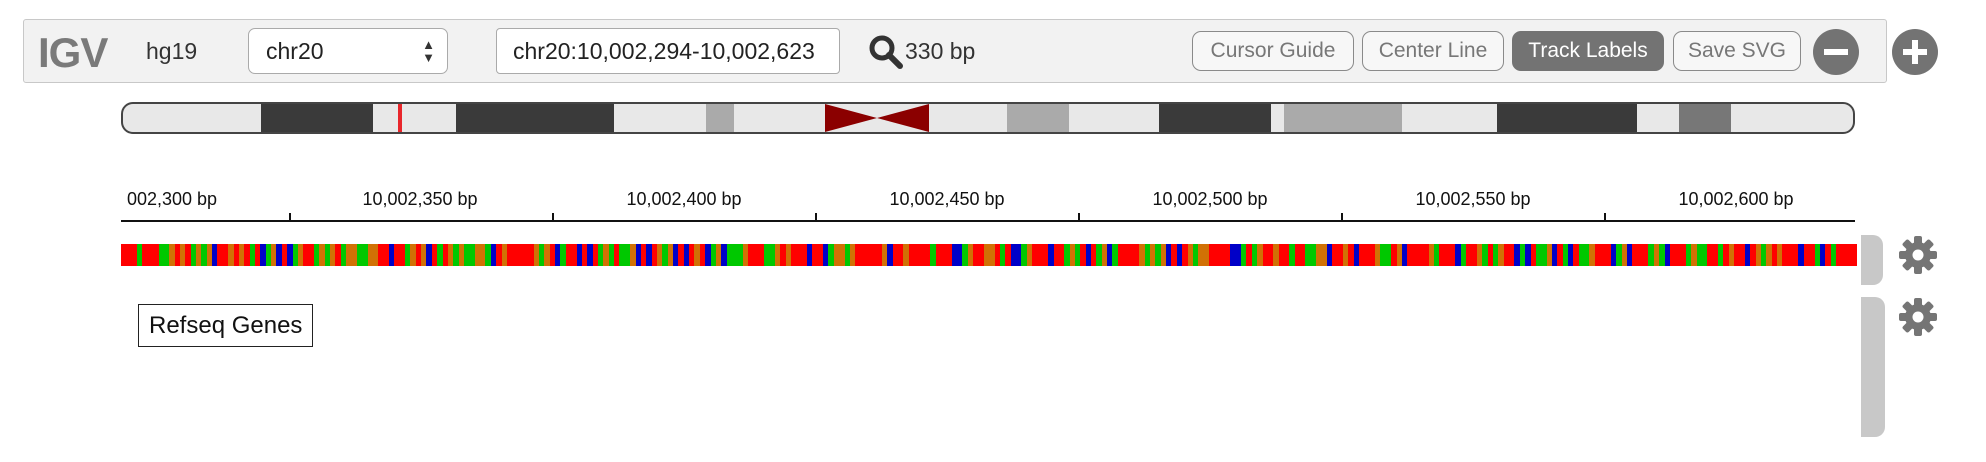 Image resolution: width=1986 pixels, height=462 pixels. What do you see at coordinates (940, 51) in the screenshot?
I see `window-size-label: 330 bp` at bounding box center [940, 51].